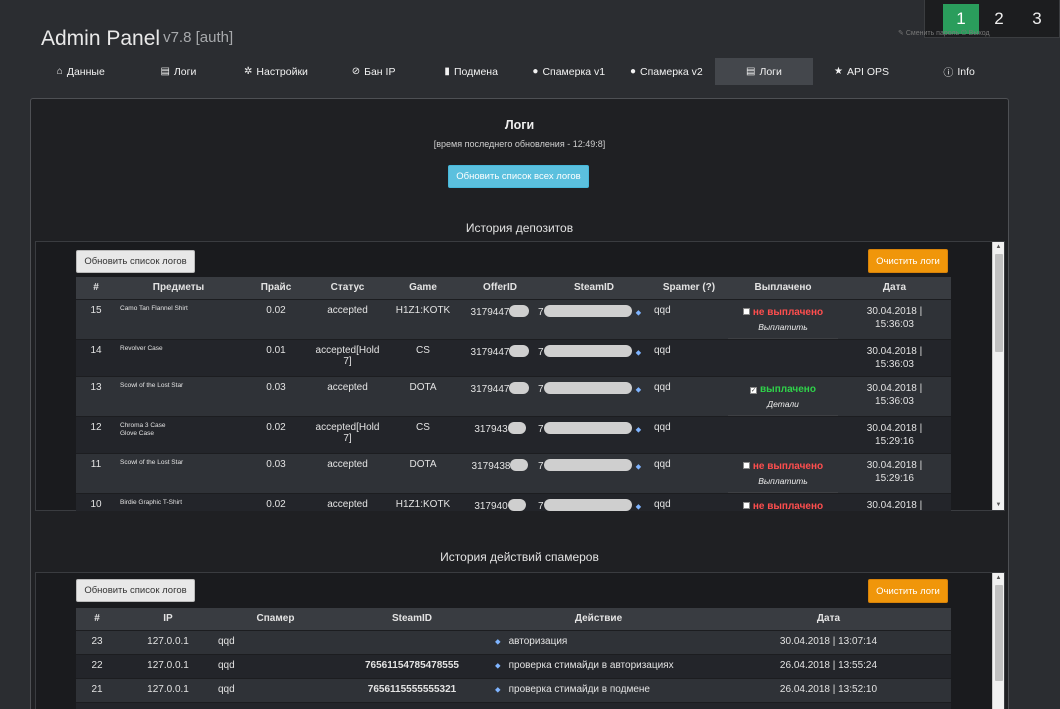 Image resolution: width=1060 pixels, height=709 pixels. Describe the element at coordinates (579, 689) in the screenshot. I see `action-text: проверка стимайди в подмене` at that location.